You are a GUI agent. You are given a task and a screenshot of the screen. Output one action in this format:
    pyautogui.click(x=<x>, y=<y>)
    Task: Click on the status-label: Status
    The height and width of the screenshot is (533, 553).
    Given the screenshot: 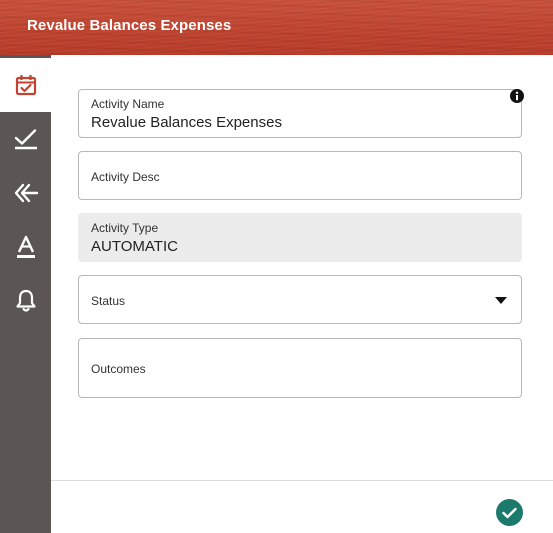 What is the action you would take?
    pyautogui.click(x=108, y=301)
    